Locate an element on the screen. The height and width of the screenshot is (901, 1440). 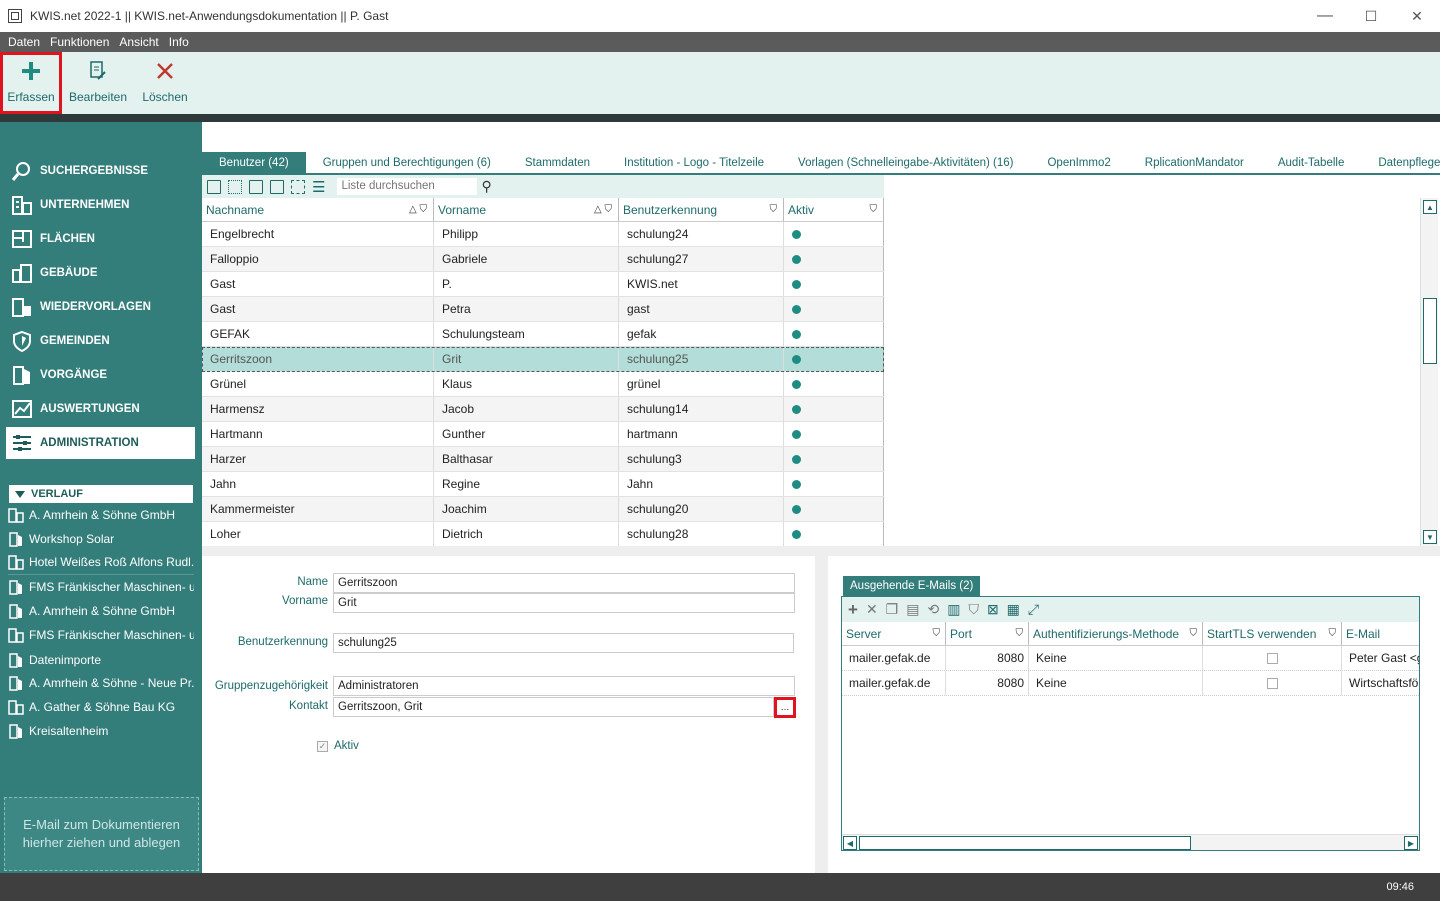
mail-row: mailer.gefak.de 8080 Keine Peter Gast <g is located at coordinates (1130, 658).